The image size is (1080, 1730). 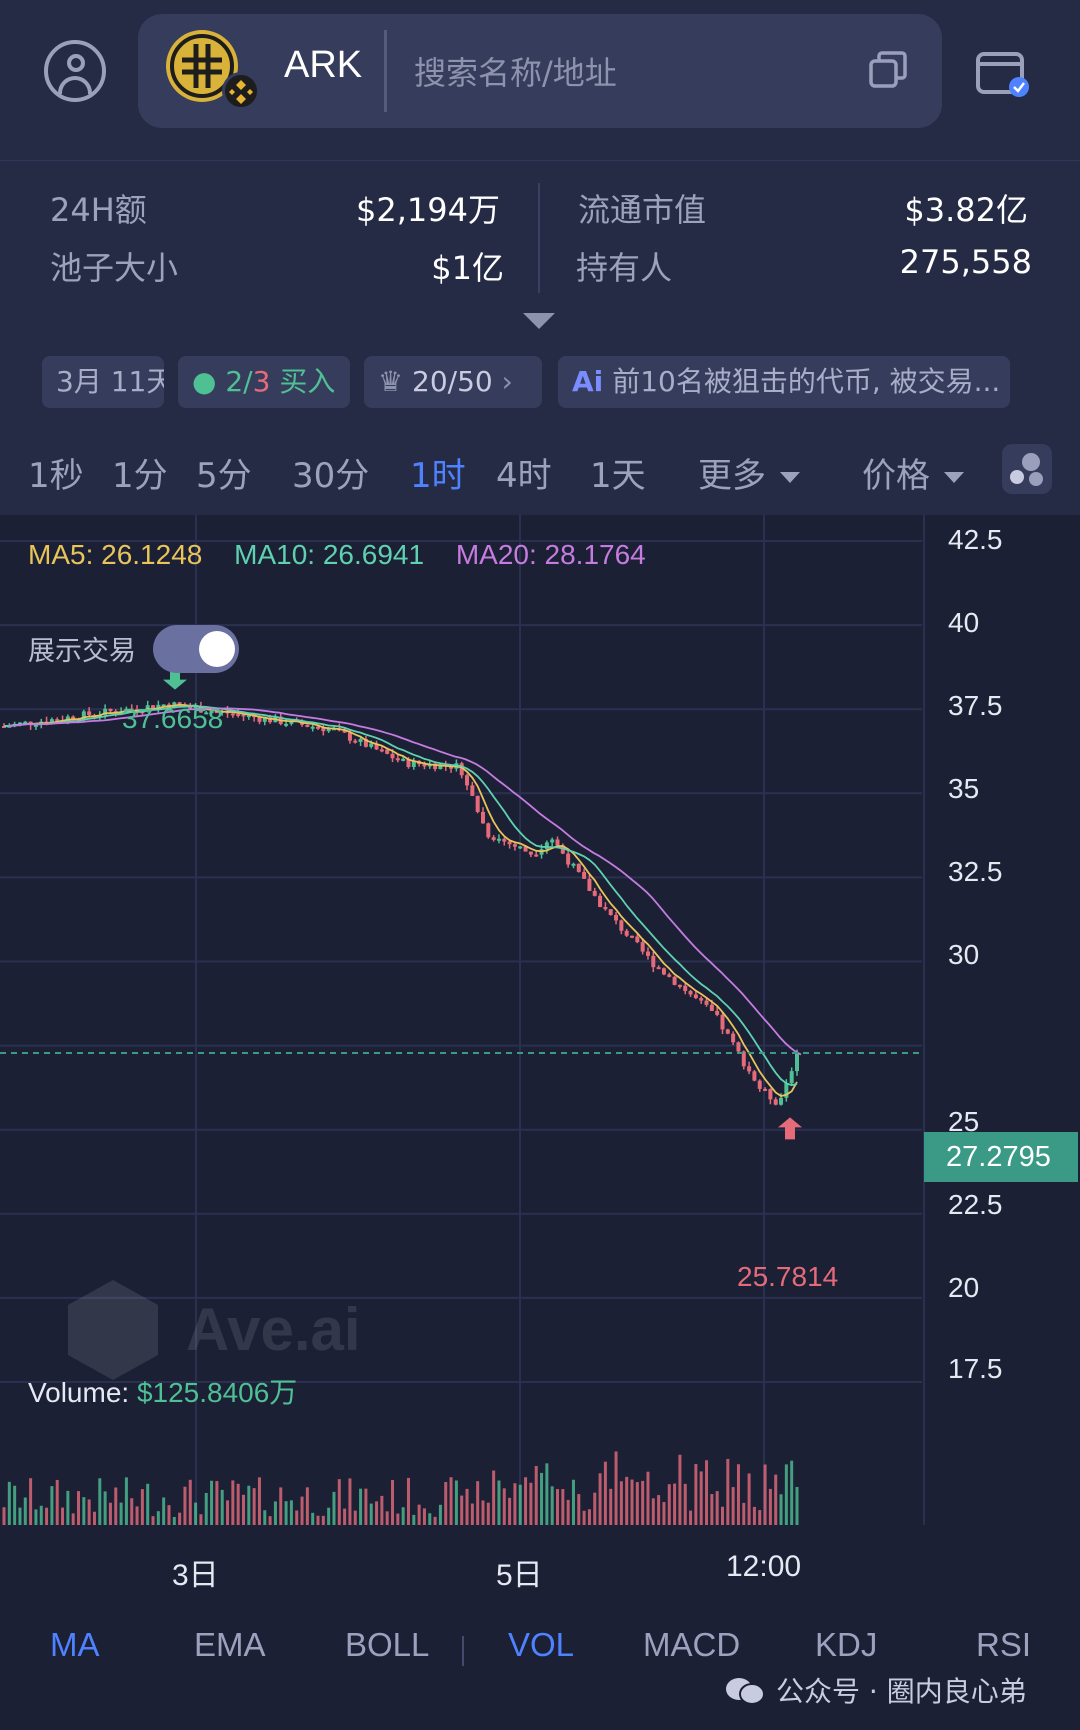 I want to click on top-holders-tag: ♛ 20/50 ›, so click(x=453, y=382).